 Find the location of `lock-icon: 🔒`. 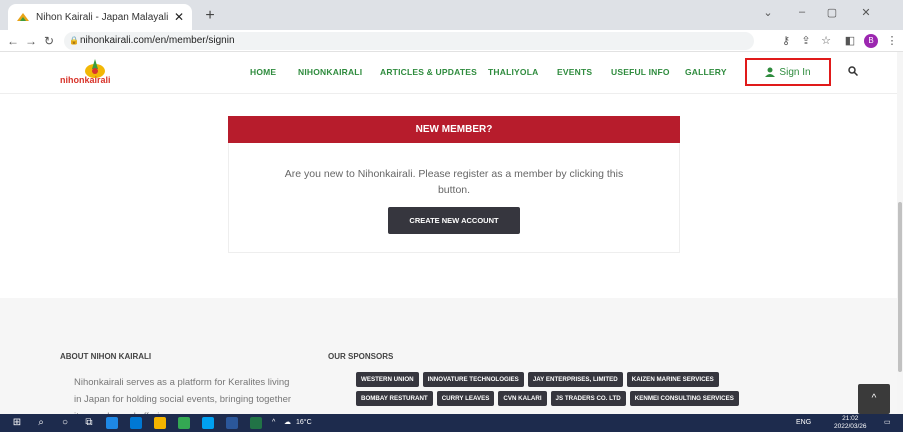

lock-icon: 🔒 is located at coordinates (74, 40).